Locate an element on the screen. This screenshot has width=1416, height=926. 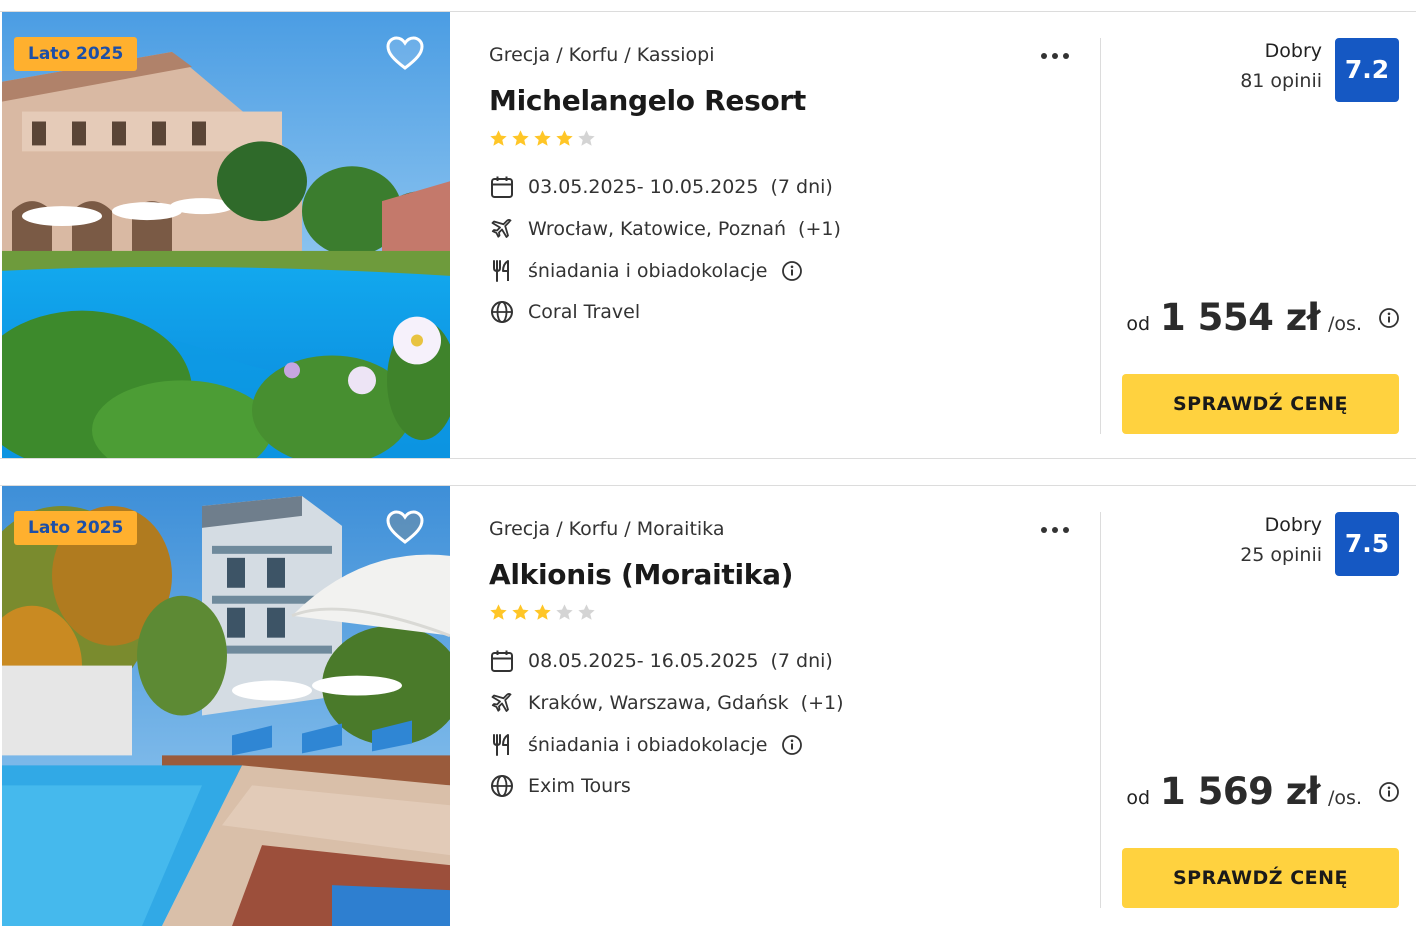
departure-row: Wrocław, Katowice, Poznań (+1) is located at coordinates (665, 229).